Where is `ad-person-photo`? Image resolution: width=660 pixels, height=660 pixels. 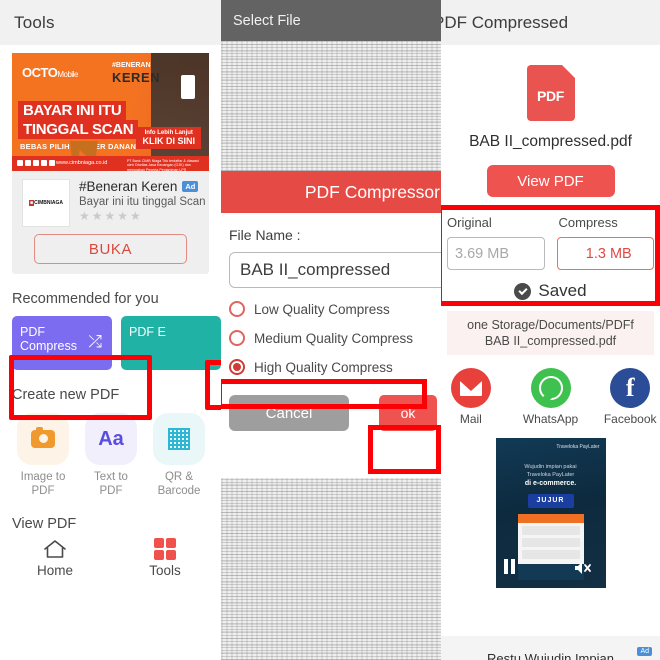
ad-person-photo is located at coordinates (180, 112).